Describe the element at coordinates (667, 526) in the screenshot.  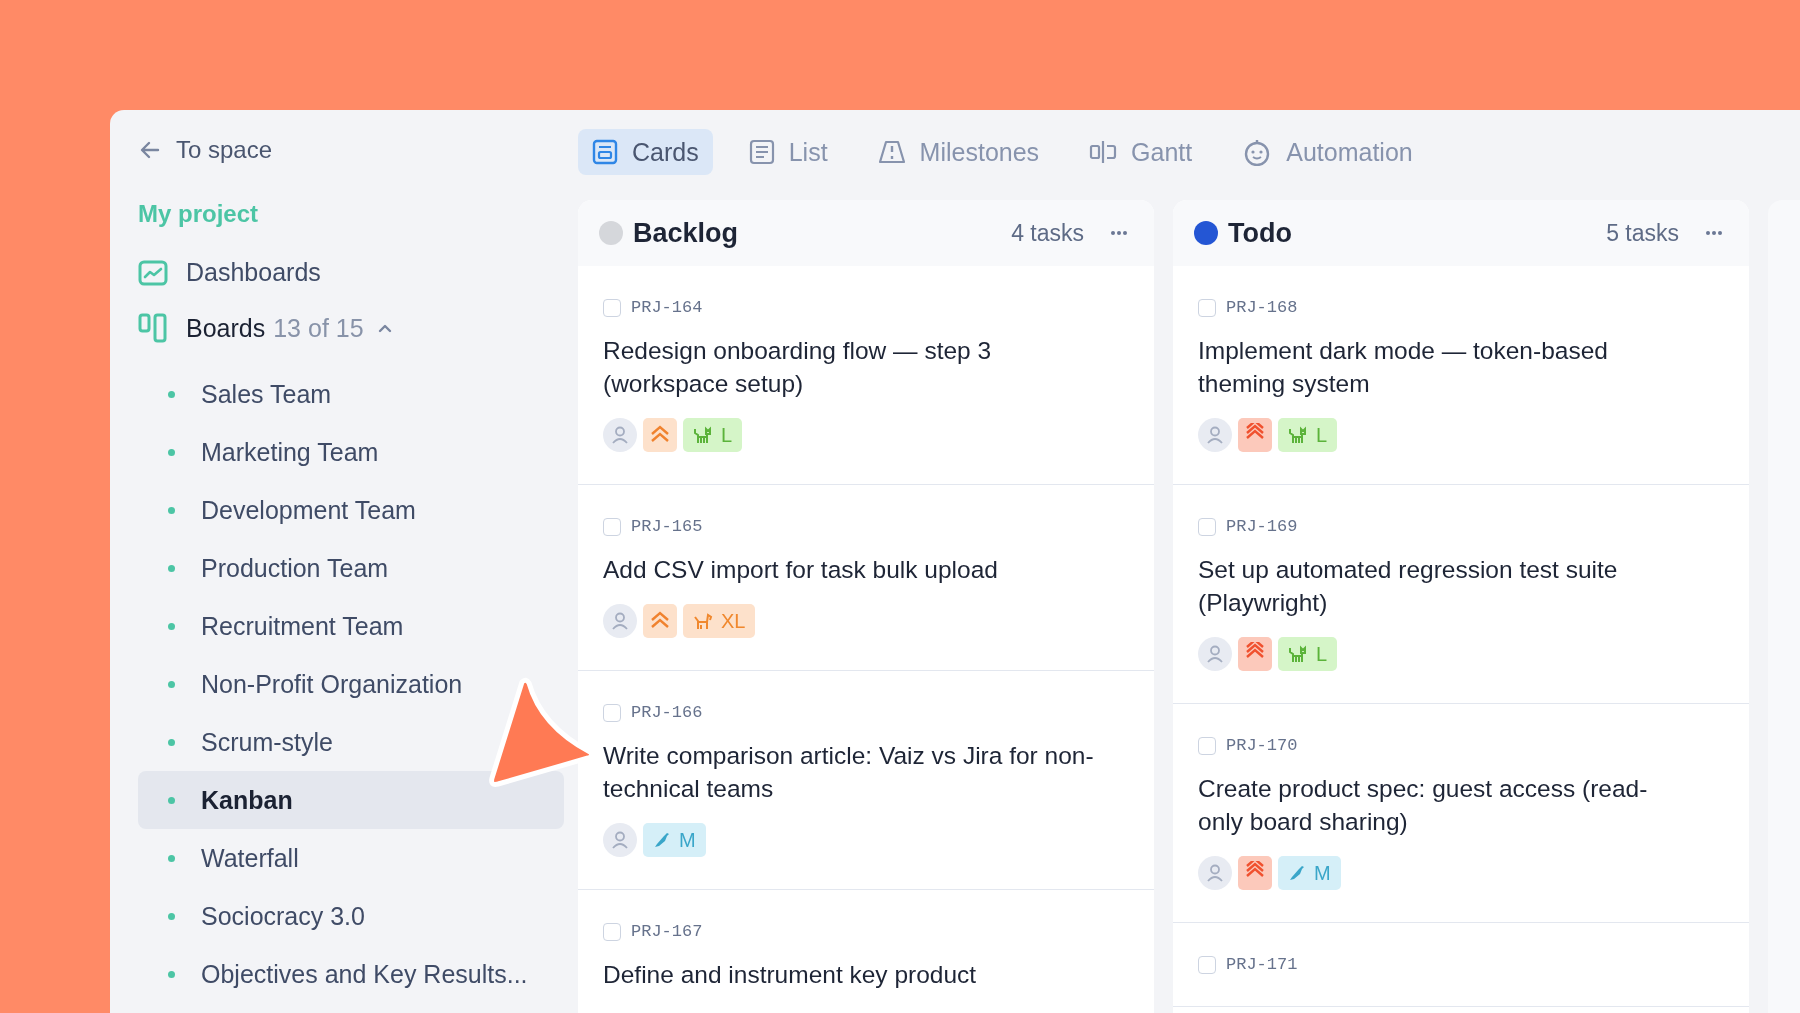
I see `task-id: PRJ-165` at that location.